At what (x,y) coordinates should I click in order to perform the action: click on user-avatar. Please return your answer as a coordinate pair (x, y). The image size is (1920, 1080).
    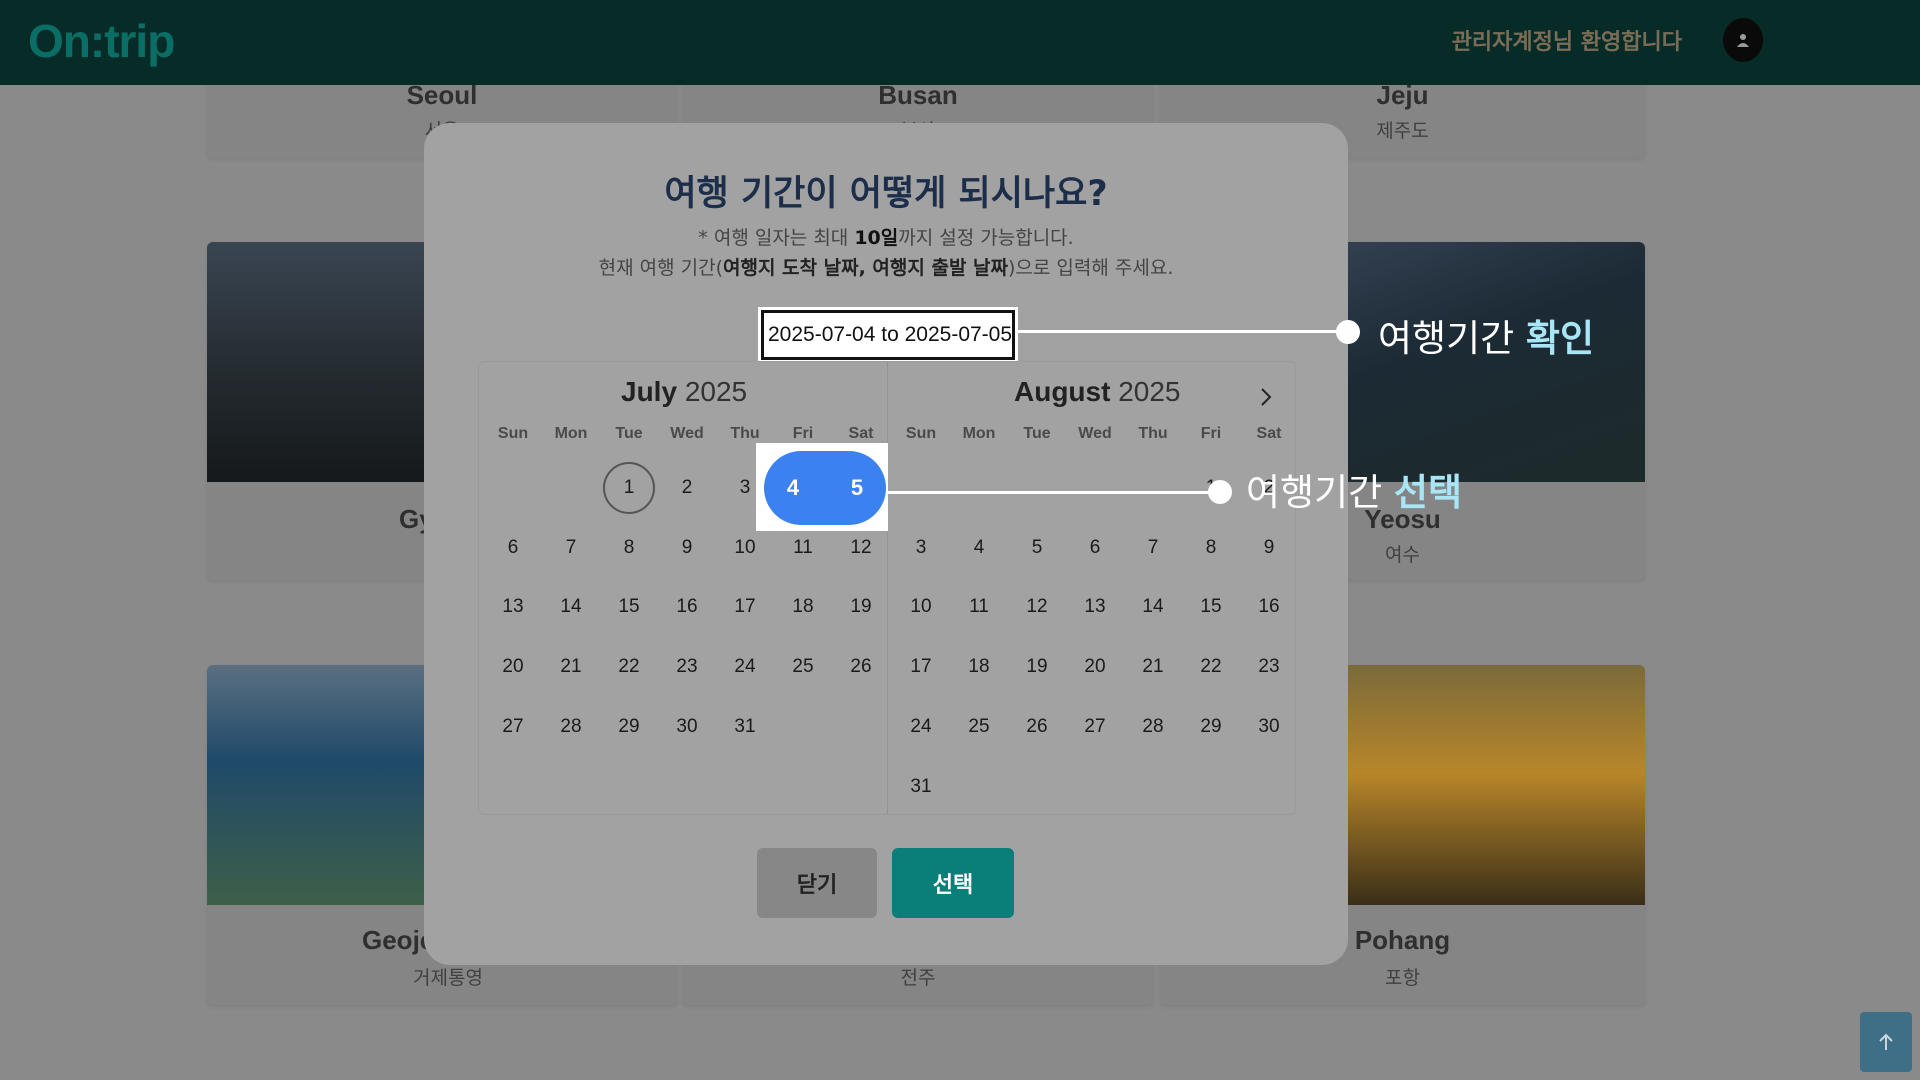
    Looking at the image, I should click on (1743, 40).